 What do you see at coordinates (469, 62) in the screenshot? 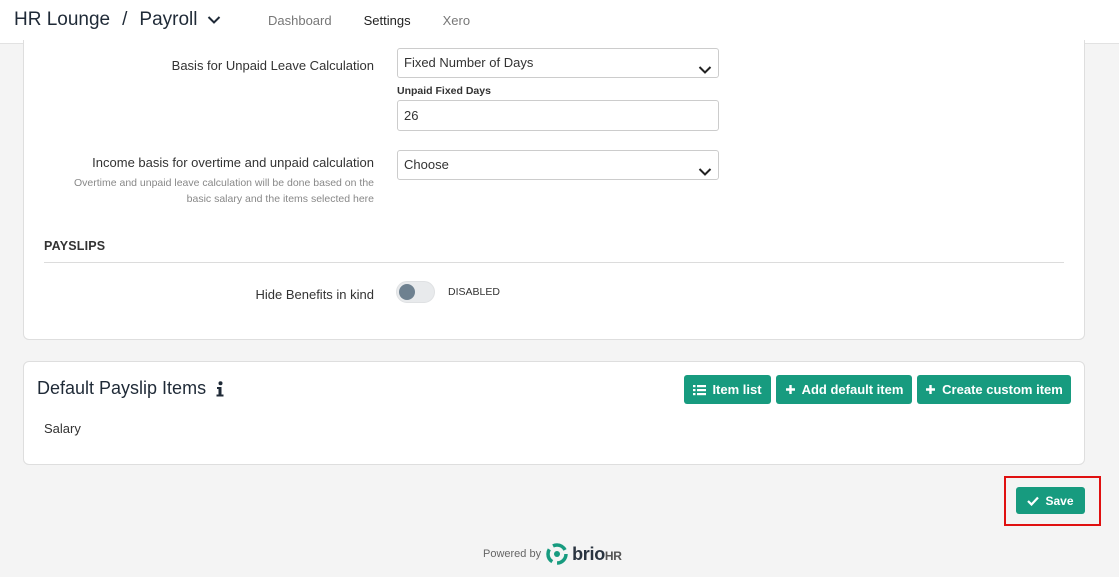
I see `unpaid-basis-value: Fixed Number of Days` at bounding box center [469, 62].